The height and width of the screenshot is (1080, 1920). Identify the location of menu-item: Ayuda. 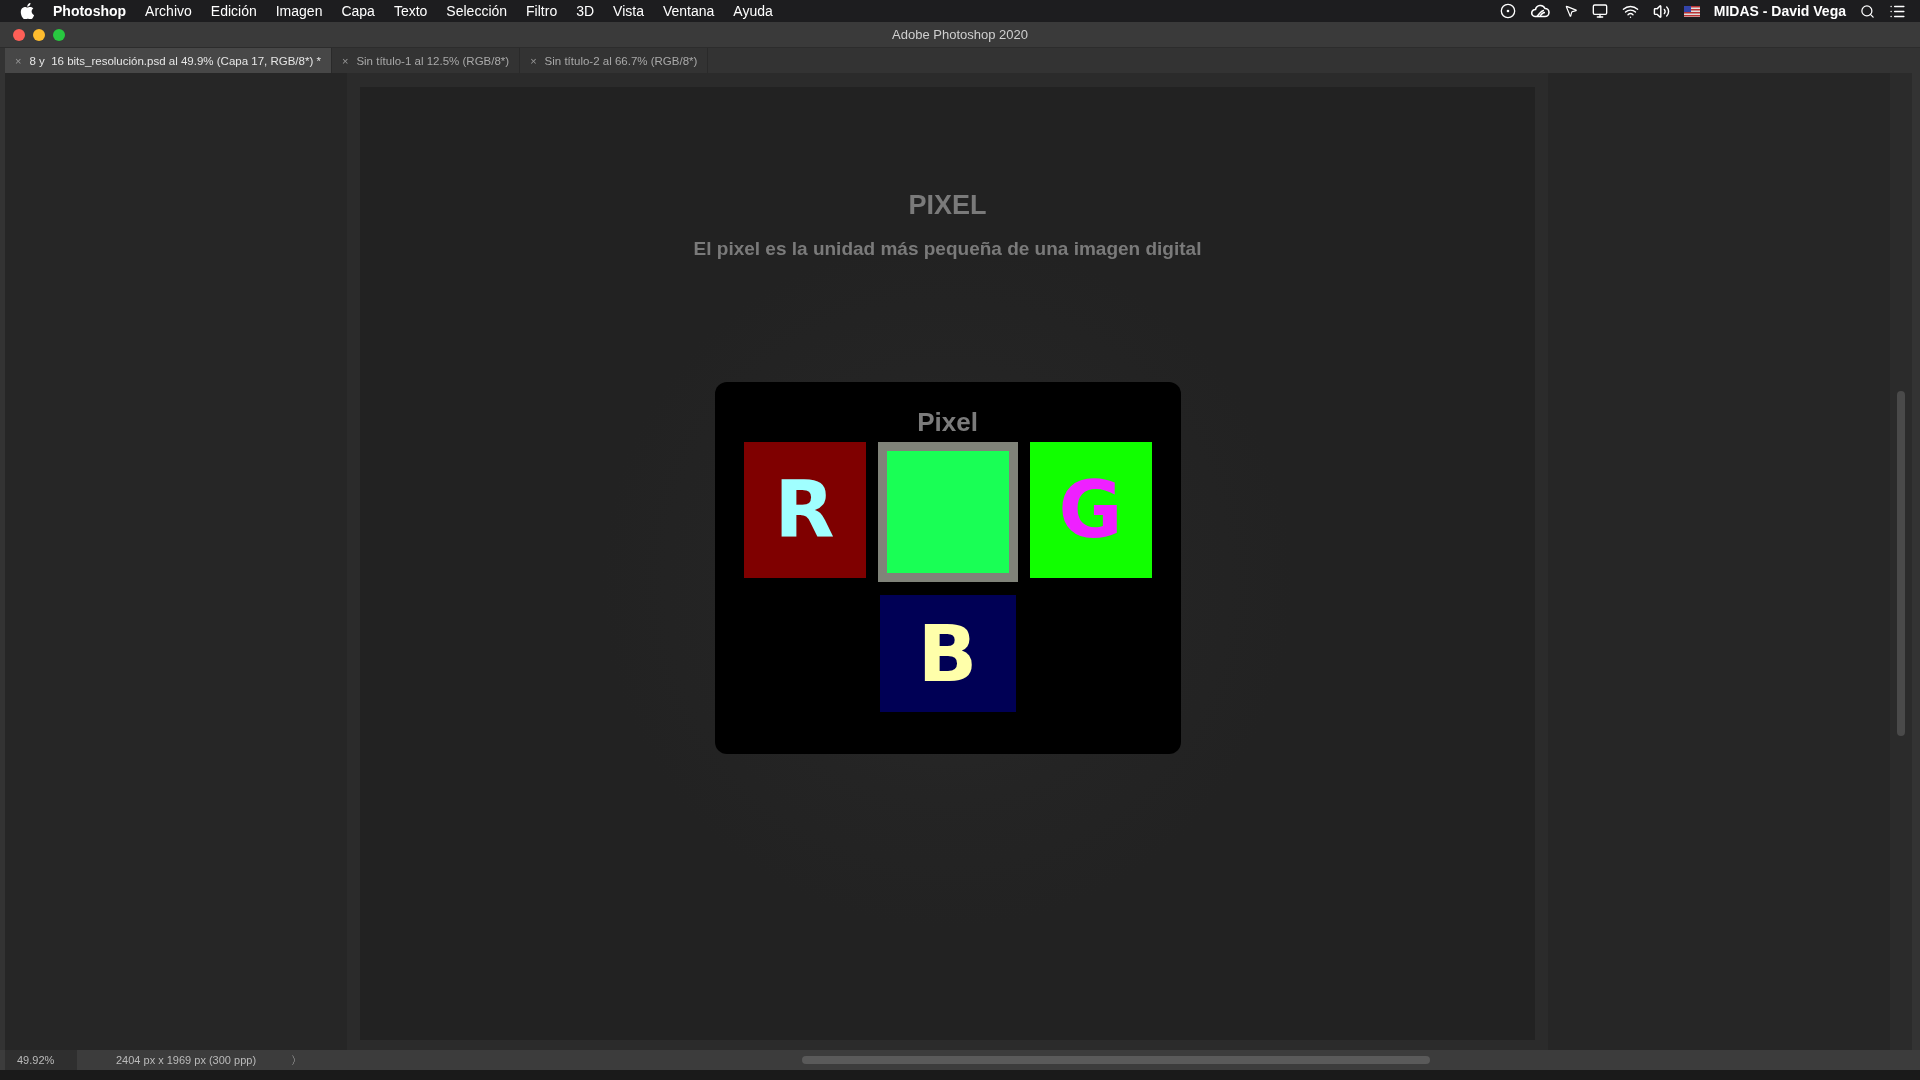
(753, 11).